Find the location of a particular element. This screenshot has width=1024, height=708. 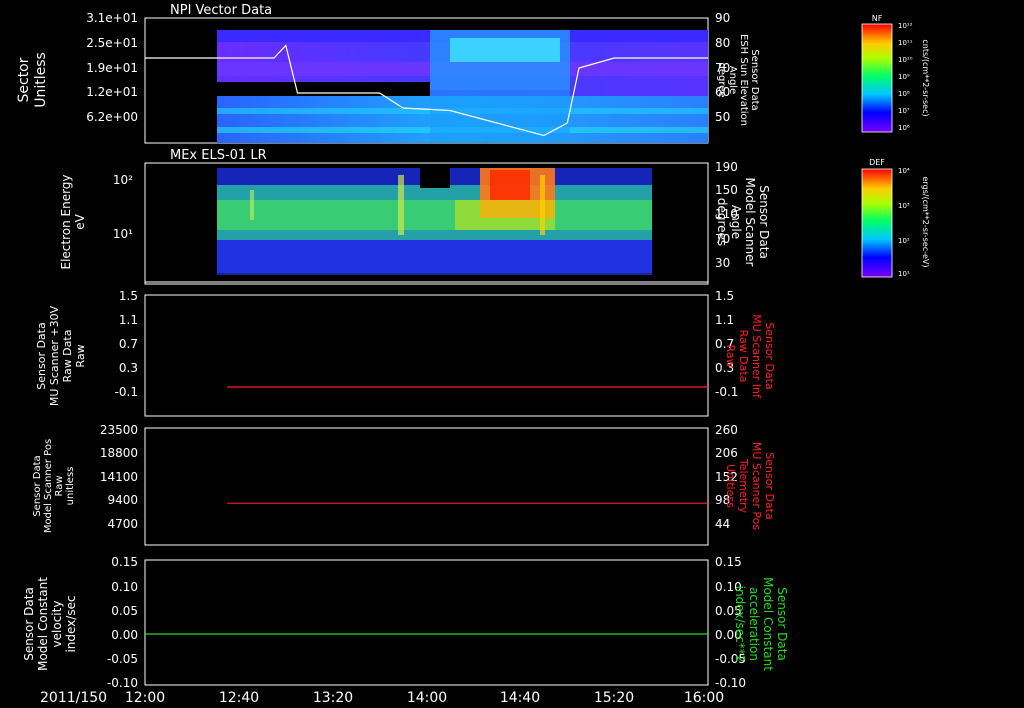

svg-text: MU Scanner +30V is located at coordinates (54, 355).